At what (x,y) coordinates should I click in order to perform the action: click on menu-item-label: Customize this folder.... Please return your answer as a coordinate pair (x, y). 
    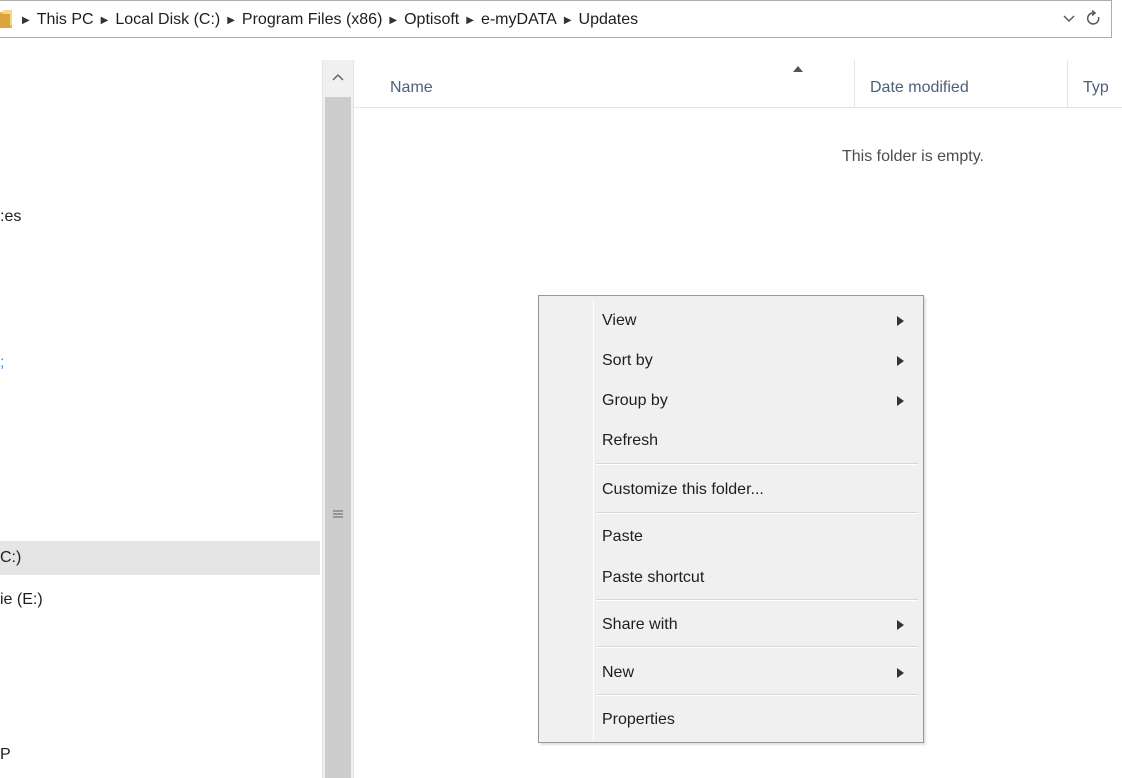
    Looking at the image, I should click on (683, 489).